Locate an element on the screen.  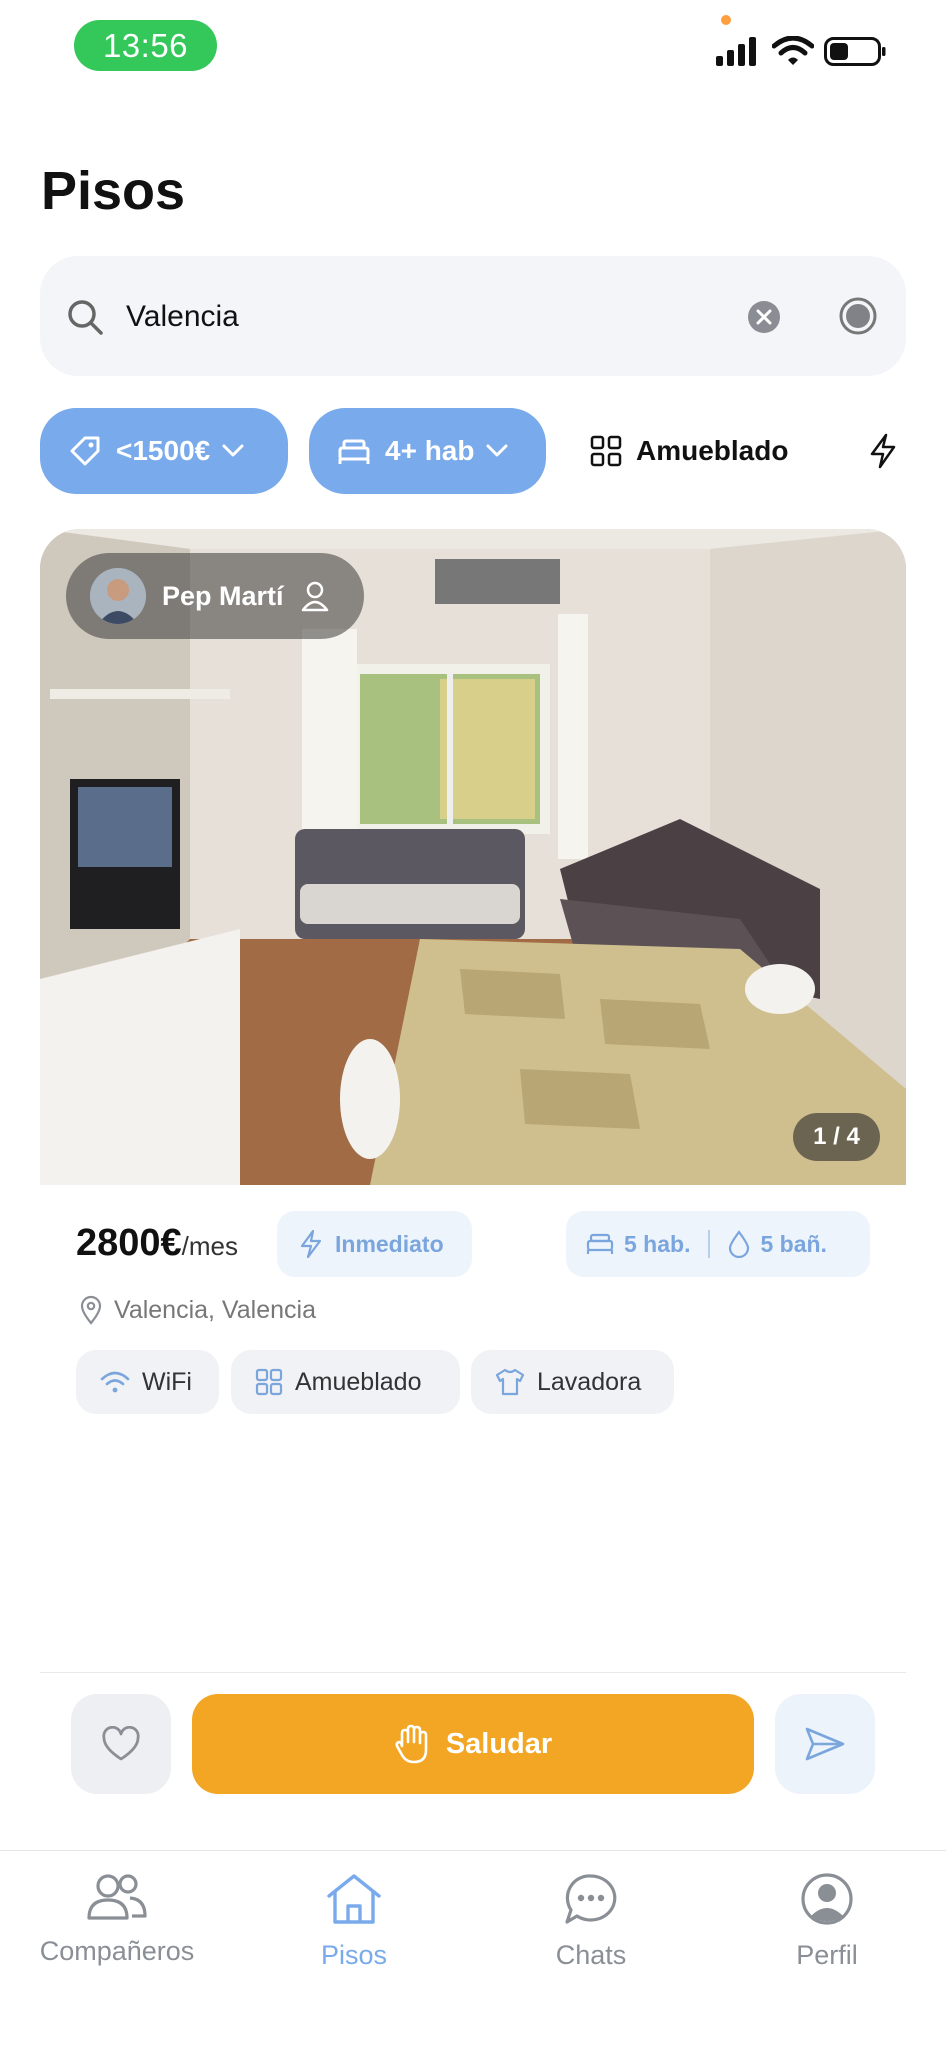
owner-pill: Pep Martí is located at coordinates (215, 596).